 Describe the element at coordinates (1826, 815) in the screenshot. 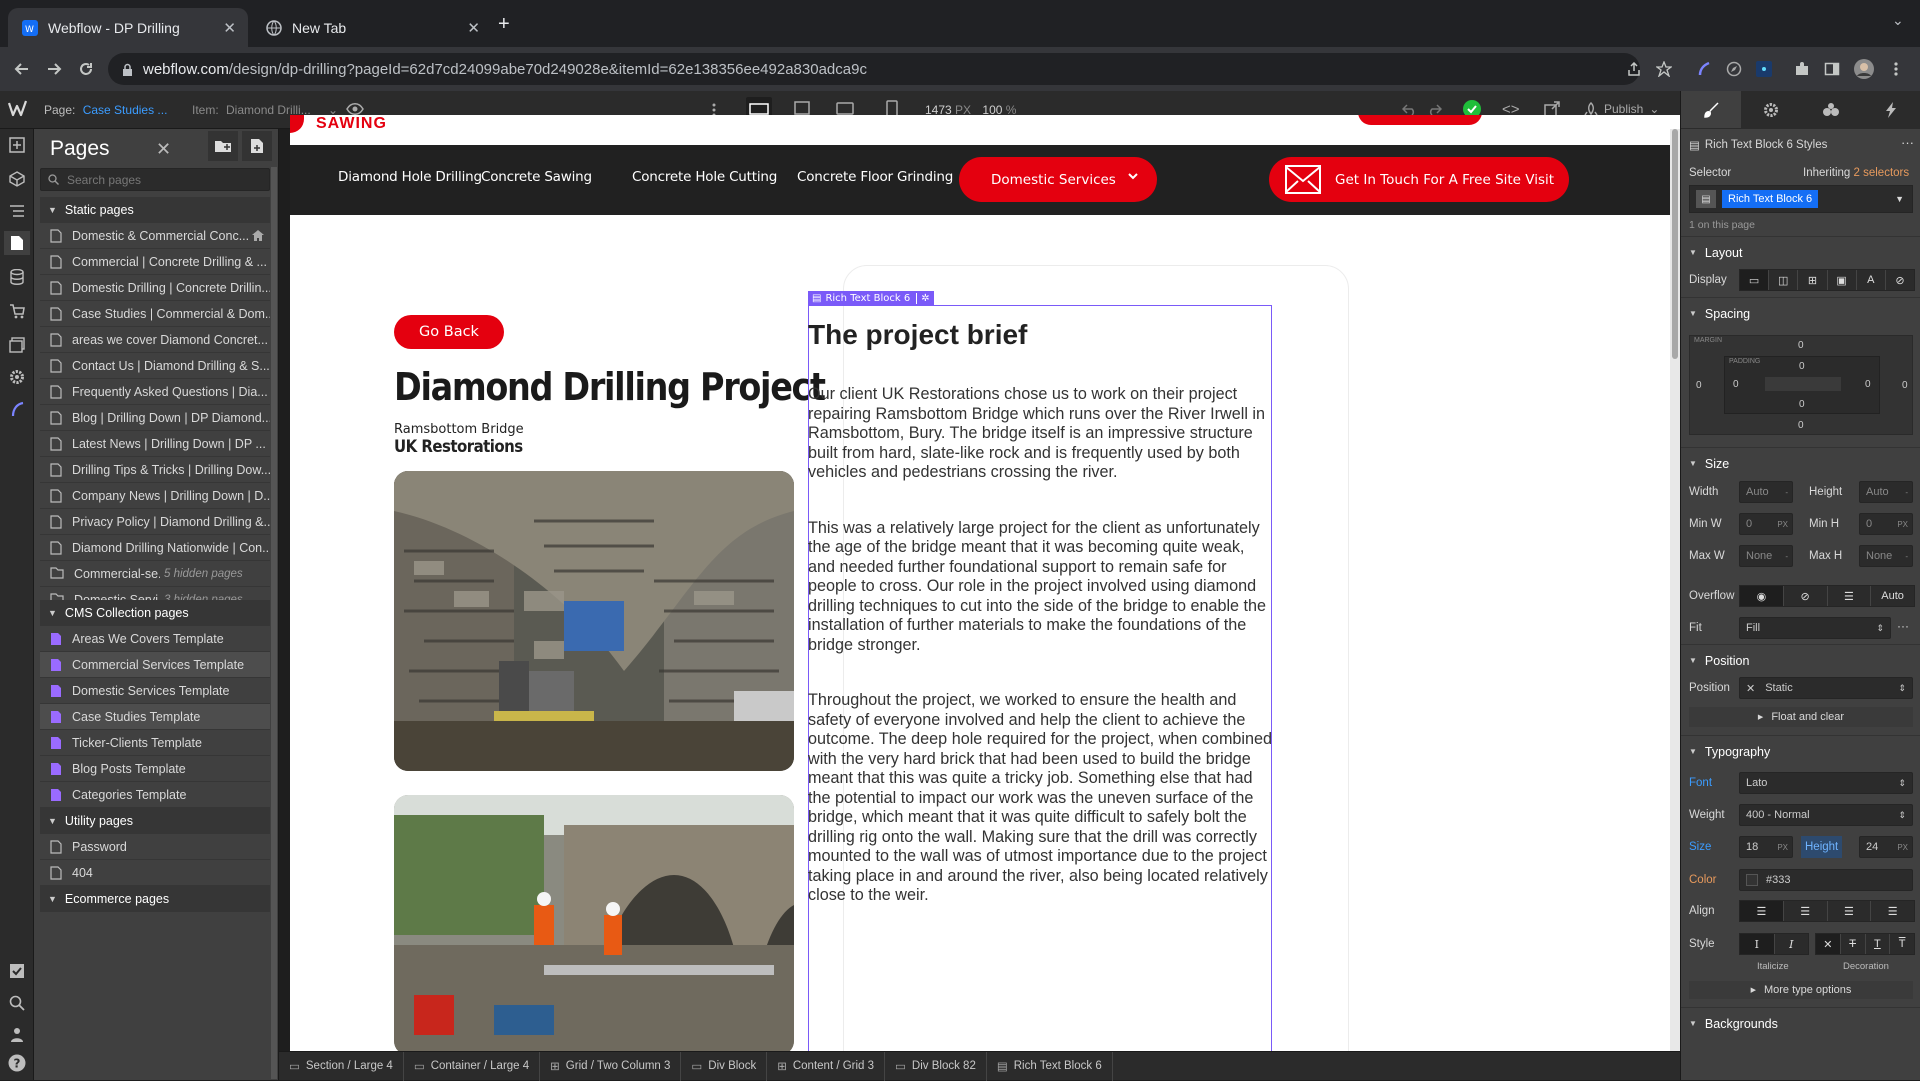

I see `weight-select: 400 - Normal ⇕` at that location.